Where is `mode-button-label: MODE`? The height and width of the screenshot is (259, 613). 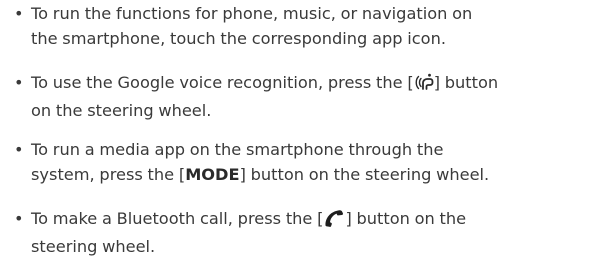
mode-button-label: MODE is located at coordinates (212, 174).